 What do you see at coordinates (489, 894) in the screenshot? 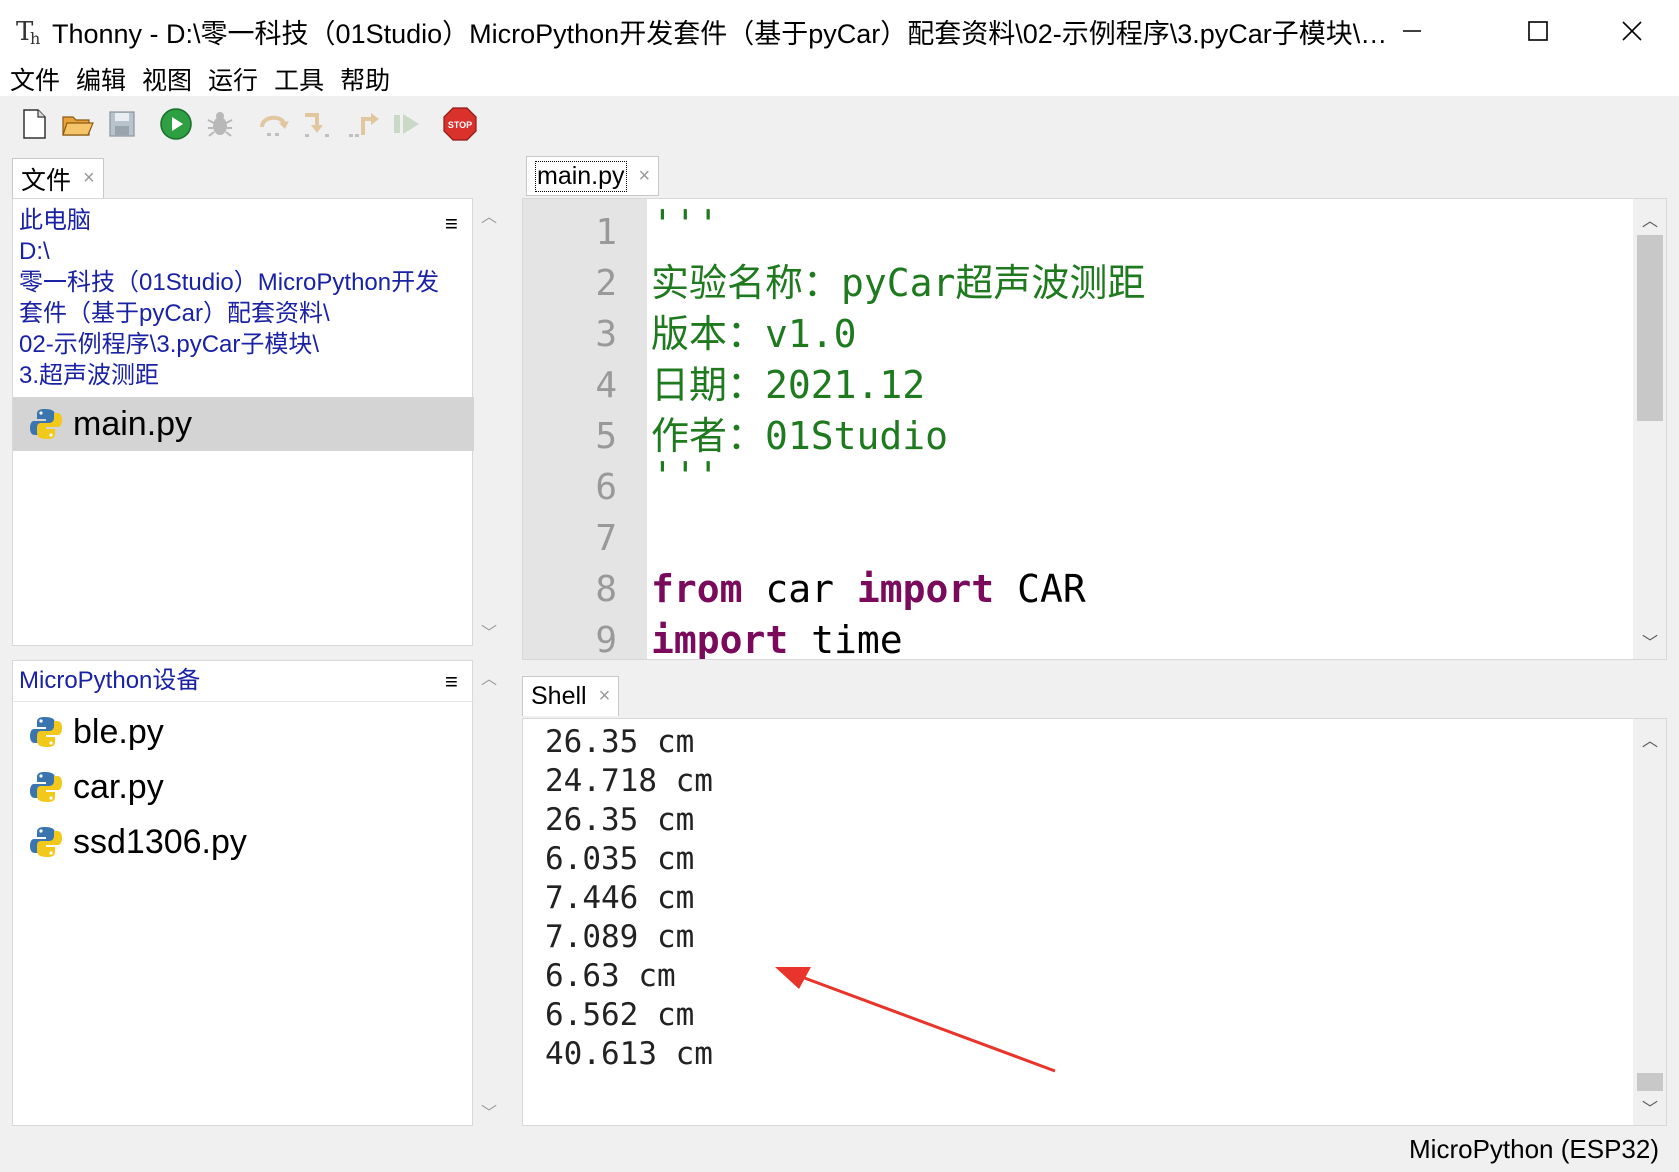
I see `device-scrollbar: ︿ ﹀` at bounding box center [489, 894].